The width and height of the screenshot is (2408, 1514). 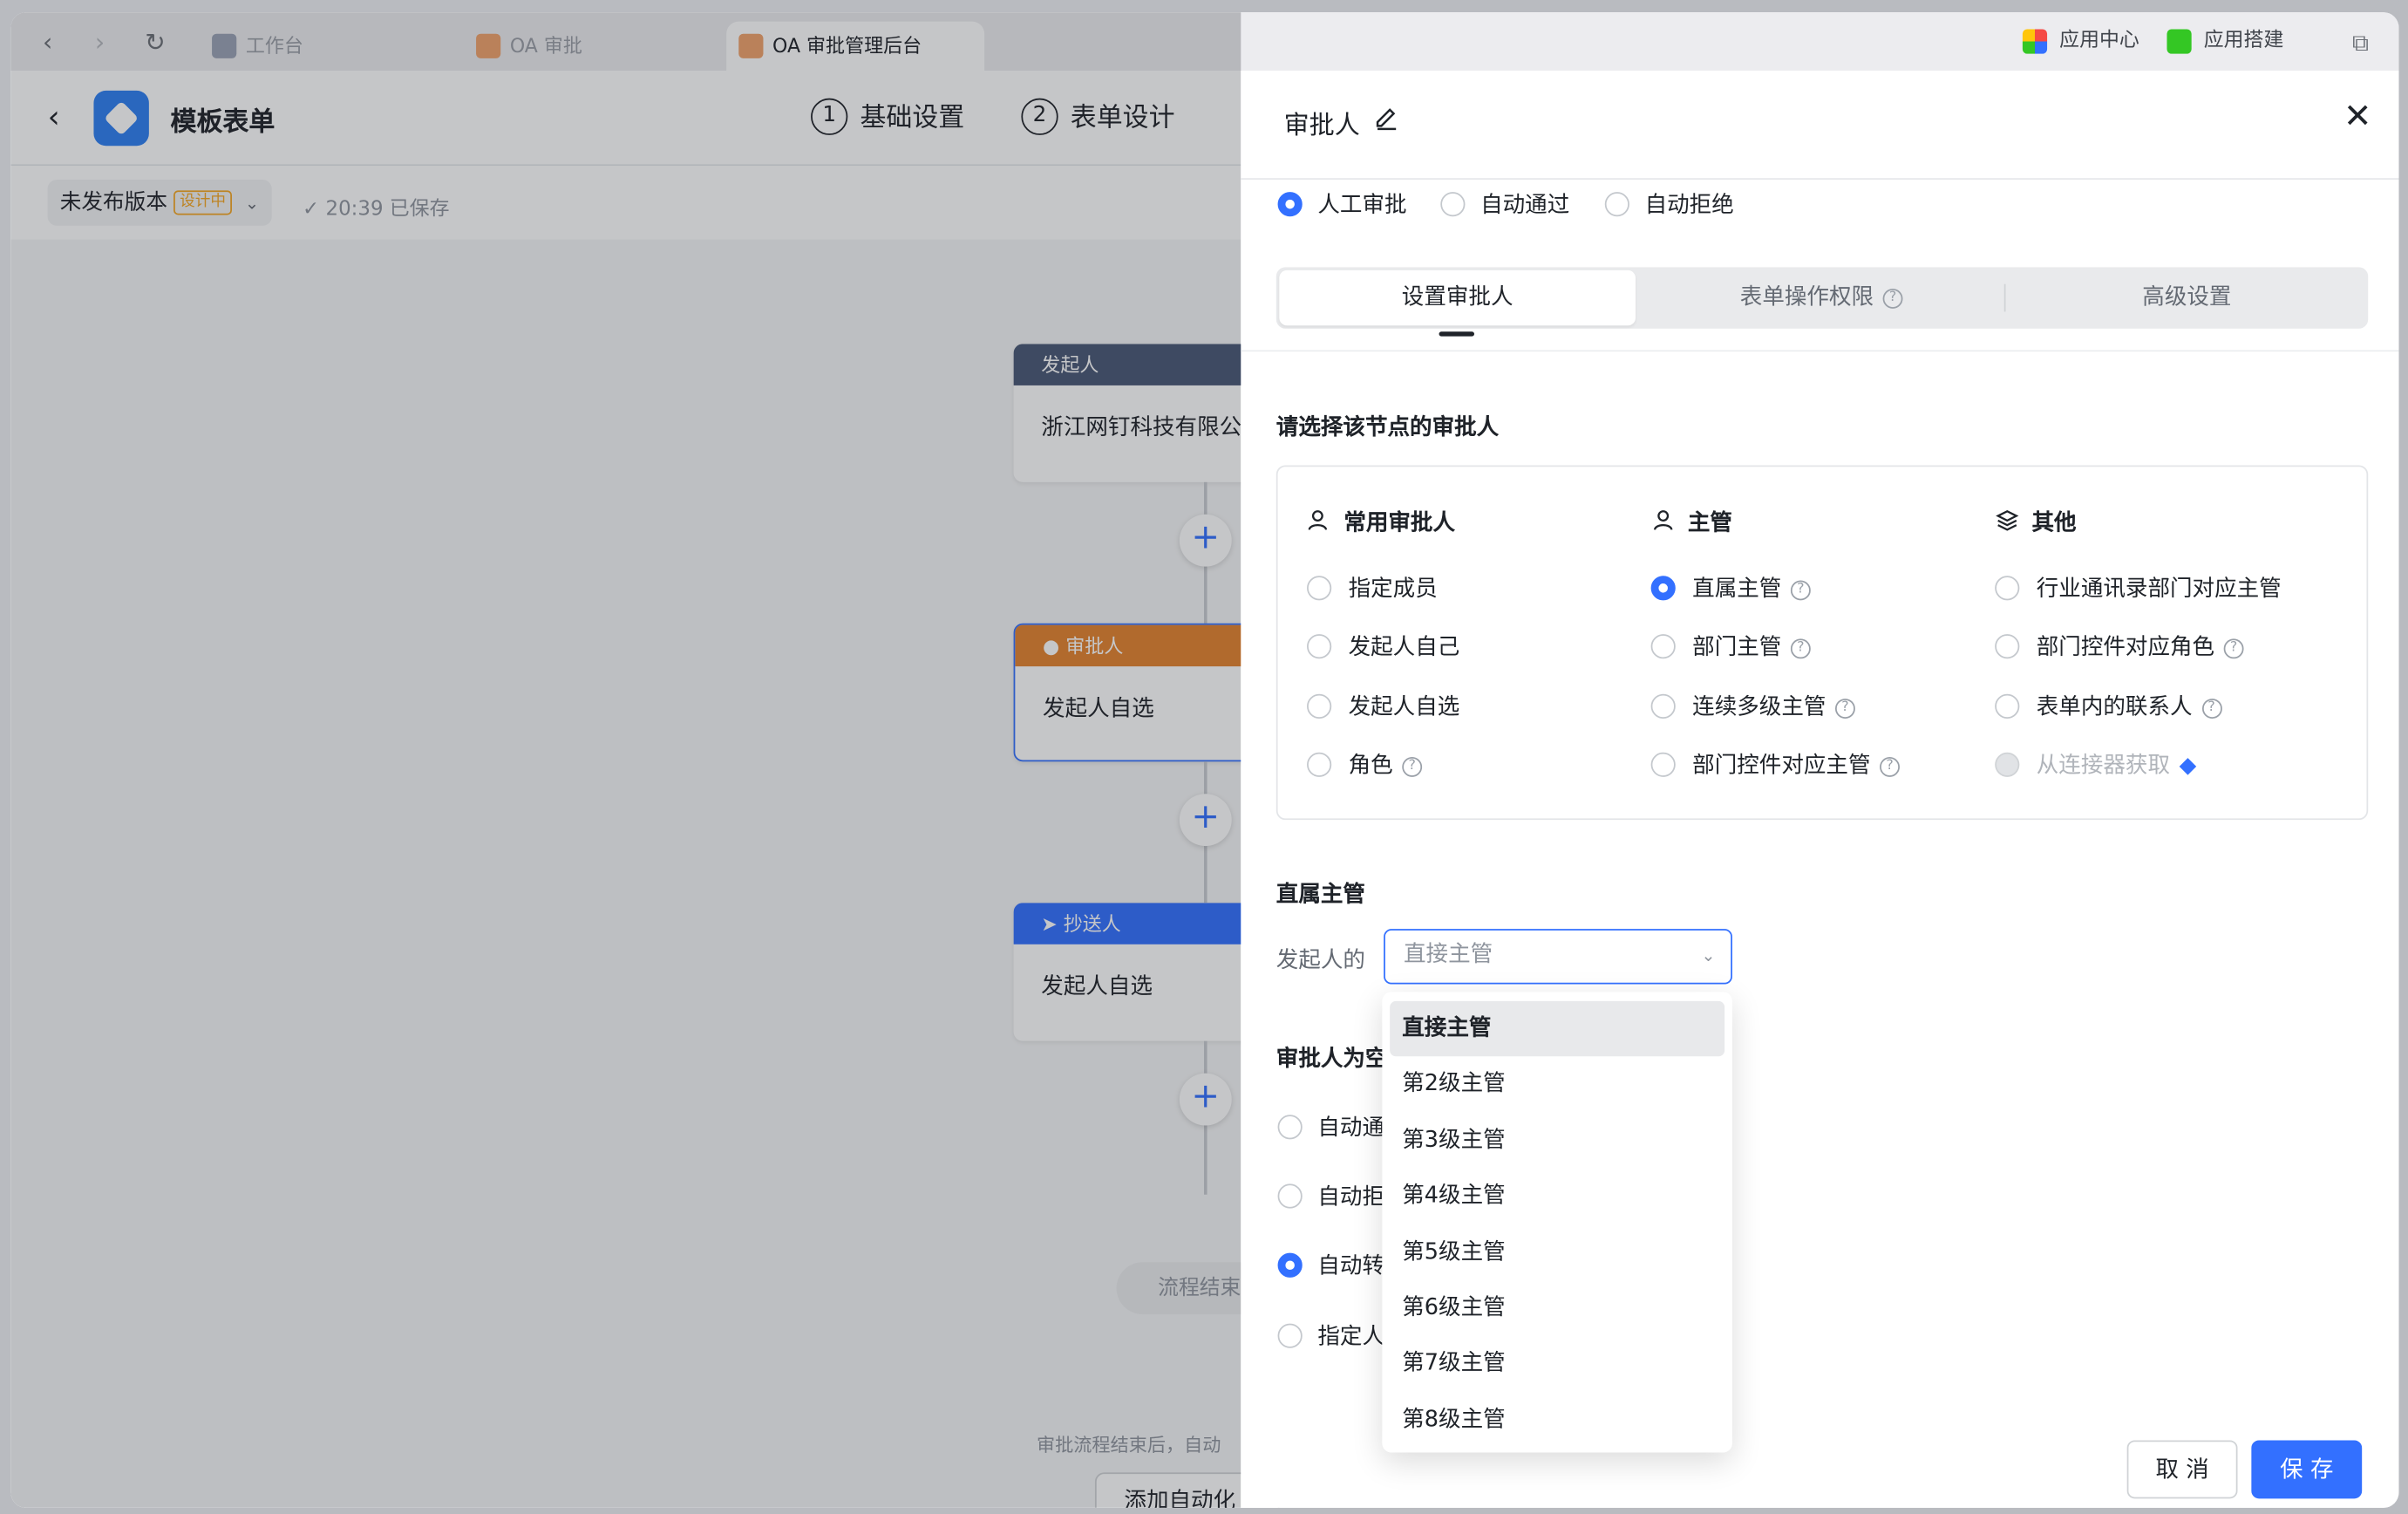 What do you see at coordinates (2360, 43) in the screenshot?
I see `open-external-icon: ⧉` at bounding box center [2360, 43].